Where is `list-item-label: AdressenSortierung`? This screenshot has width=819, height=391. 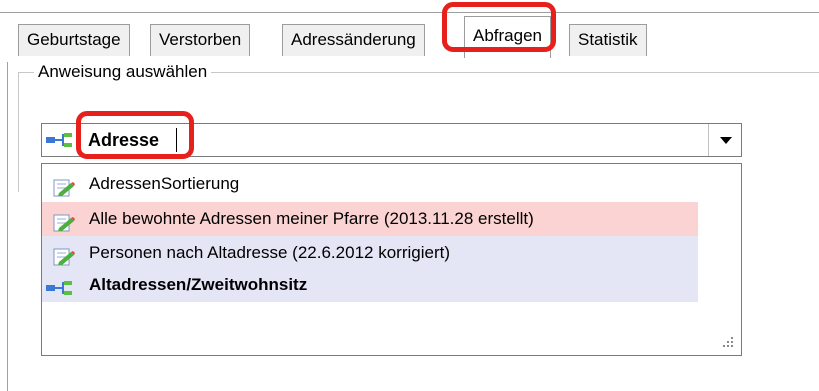
list-item-label: AdressenSortierung is located at coordinates (164, 183).